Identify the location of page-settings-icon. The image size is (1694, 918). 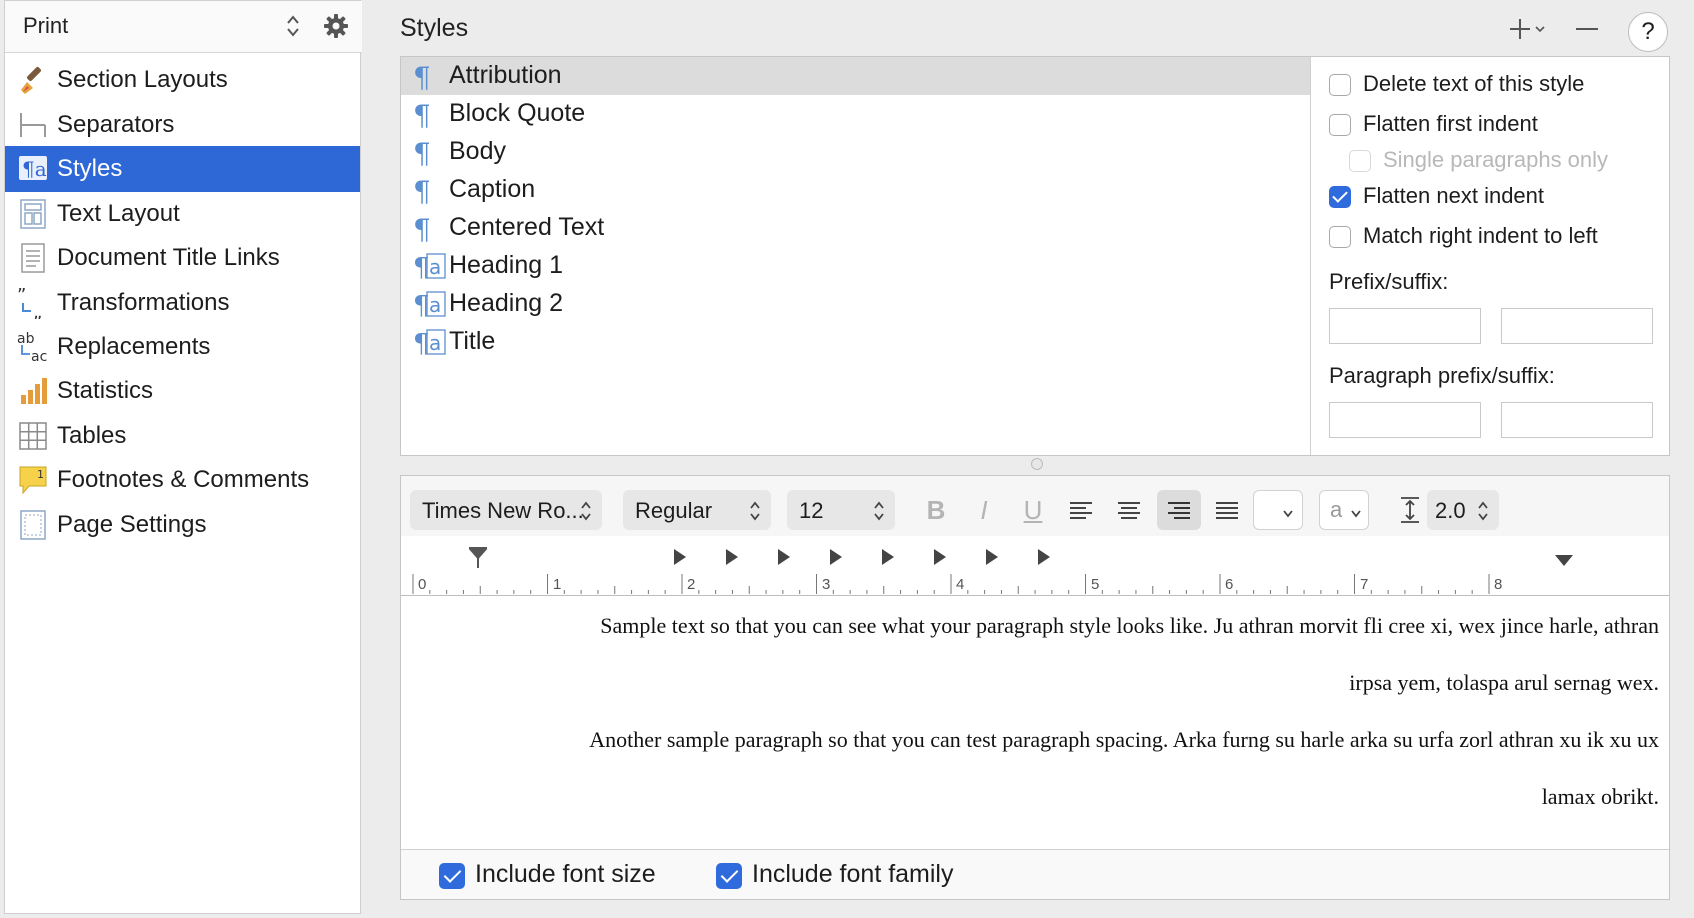
(33, 525).